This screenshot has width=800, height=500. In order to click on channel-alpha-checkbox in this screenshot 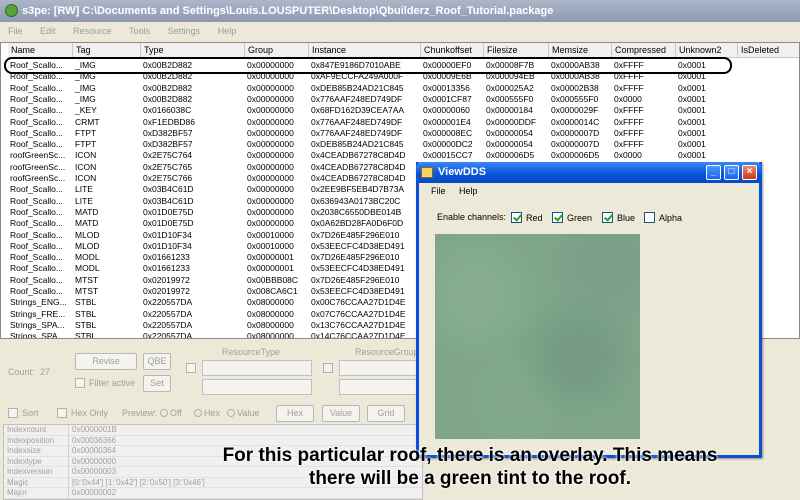, I will do `click(649, 217)`.